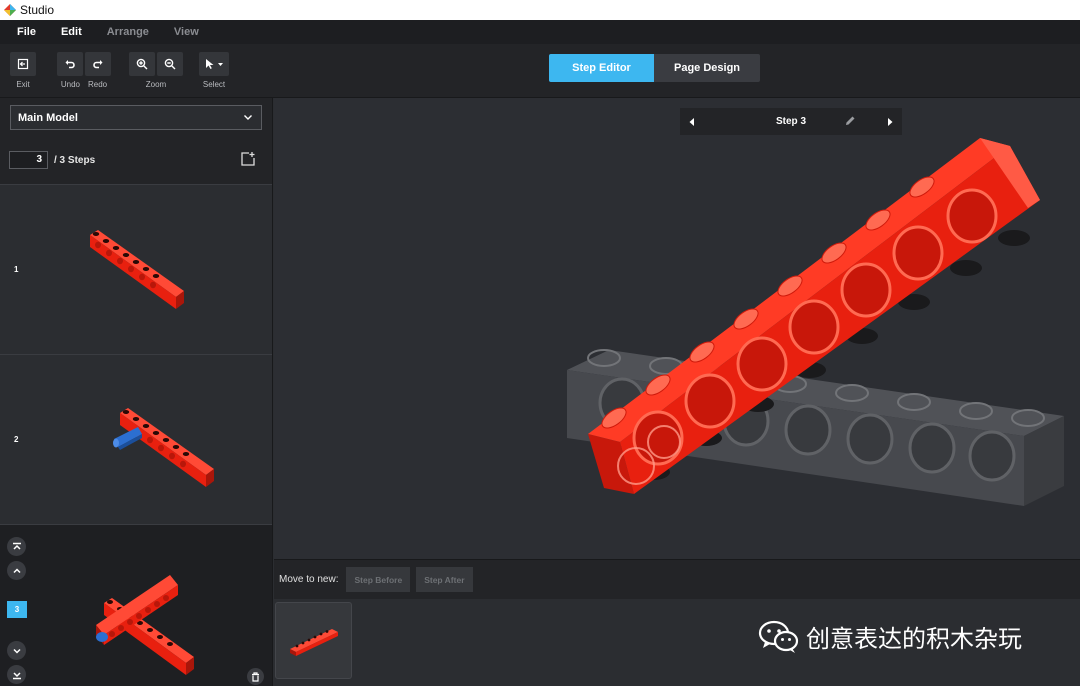  I want to click on undo-redo-tool: Undo Redo, so click(84, 70).